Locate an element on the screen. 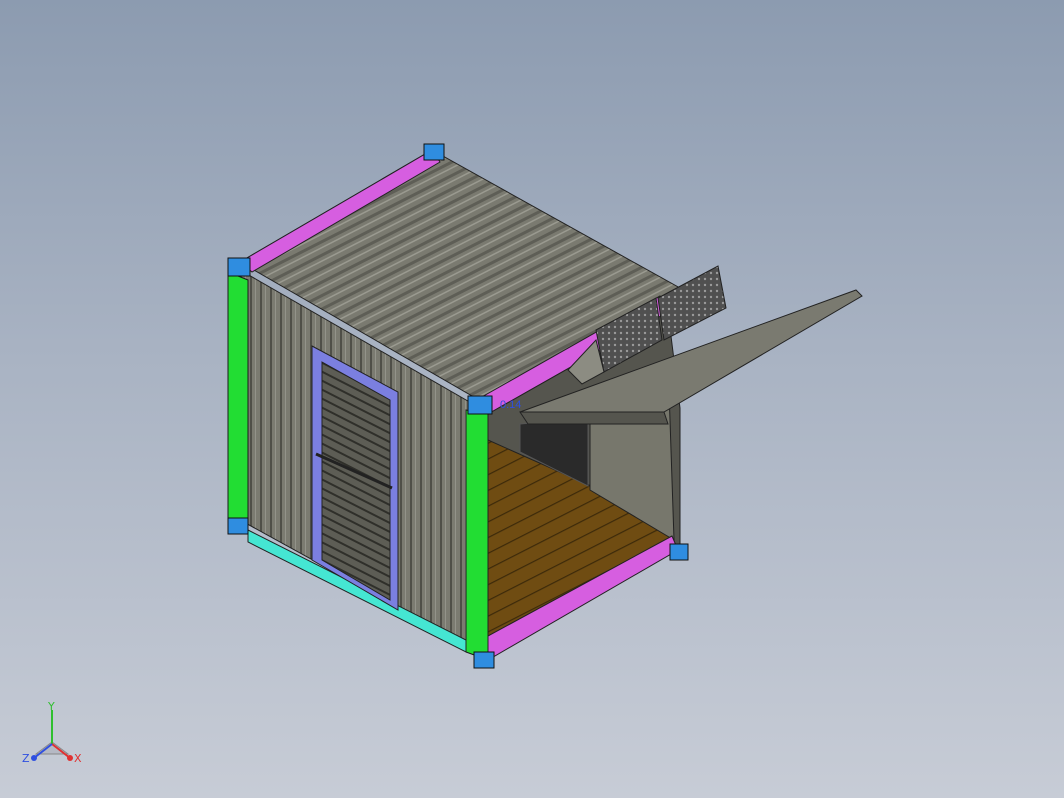  roof-flap-underside is located at coordinates (594, 418).